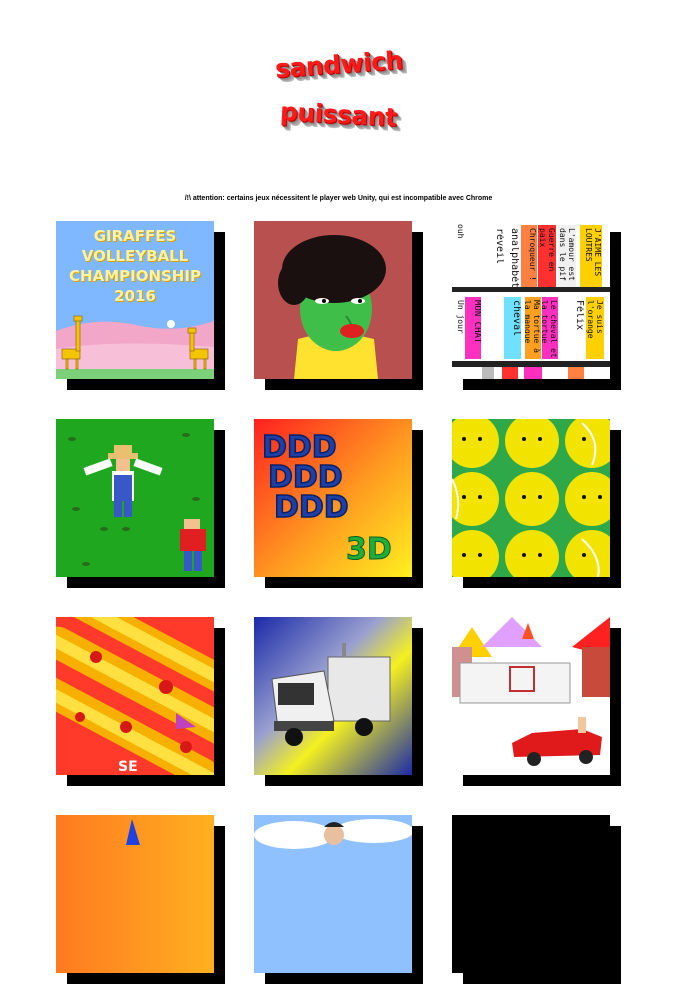 The height and width of the screenshot is (984, 677). I want to click on book-spine: Guerre en paix, so click(547, 256).